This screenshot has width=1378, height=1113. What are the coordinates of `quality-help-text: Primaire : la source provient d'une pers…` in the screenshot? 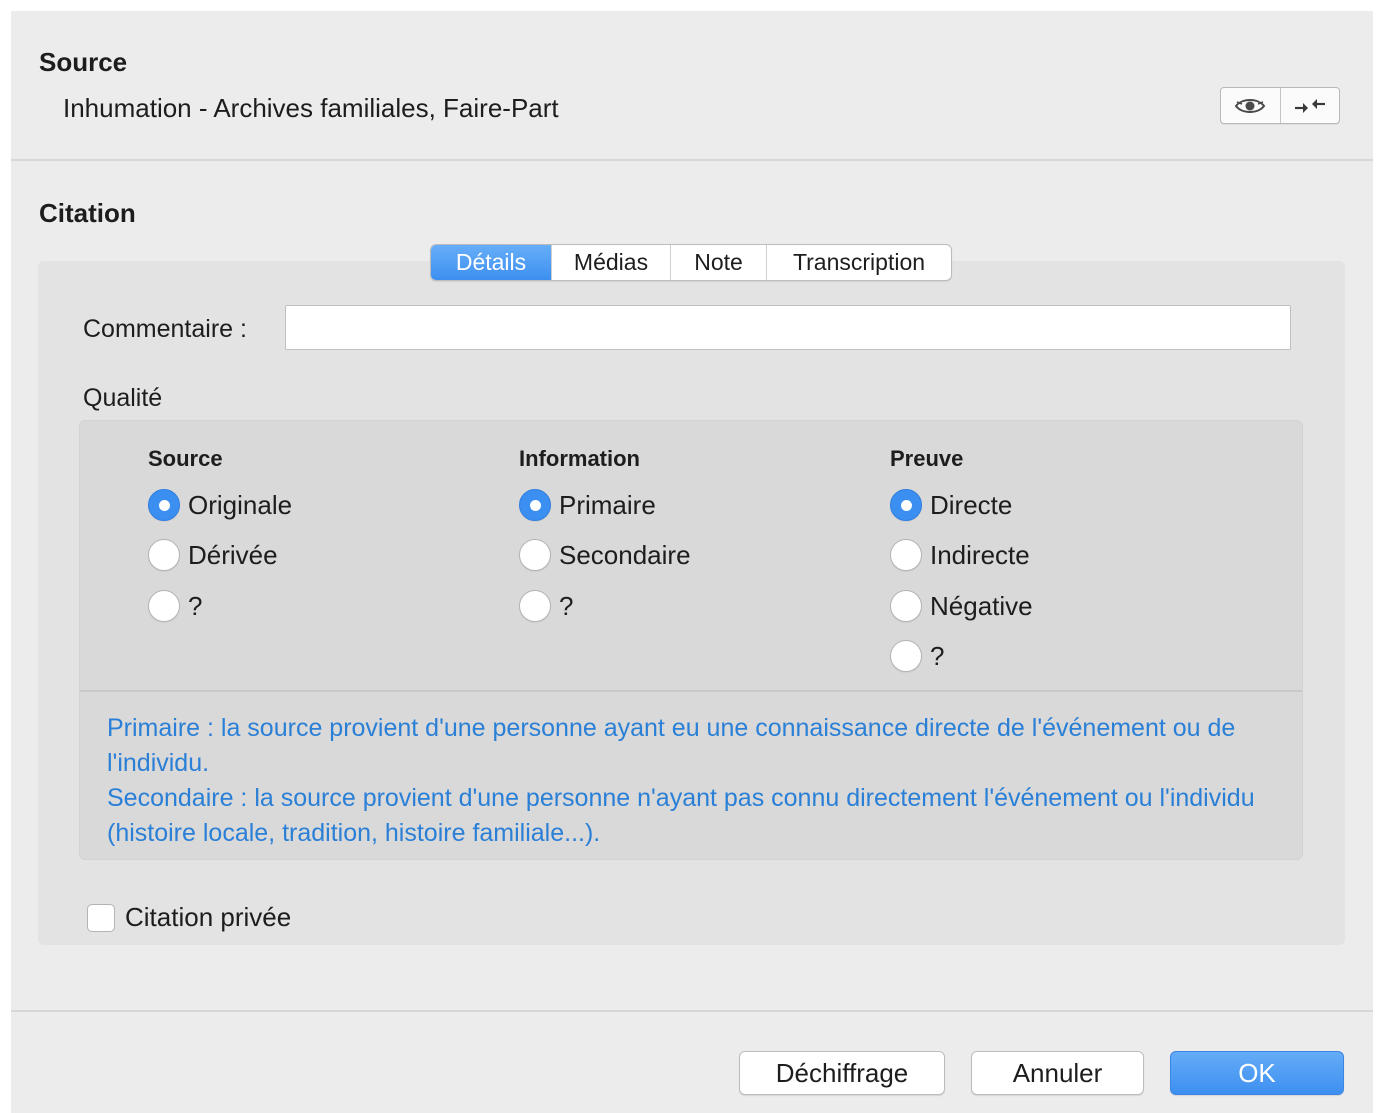 It's located at (697, 781).